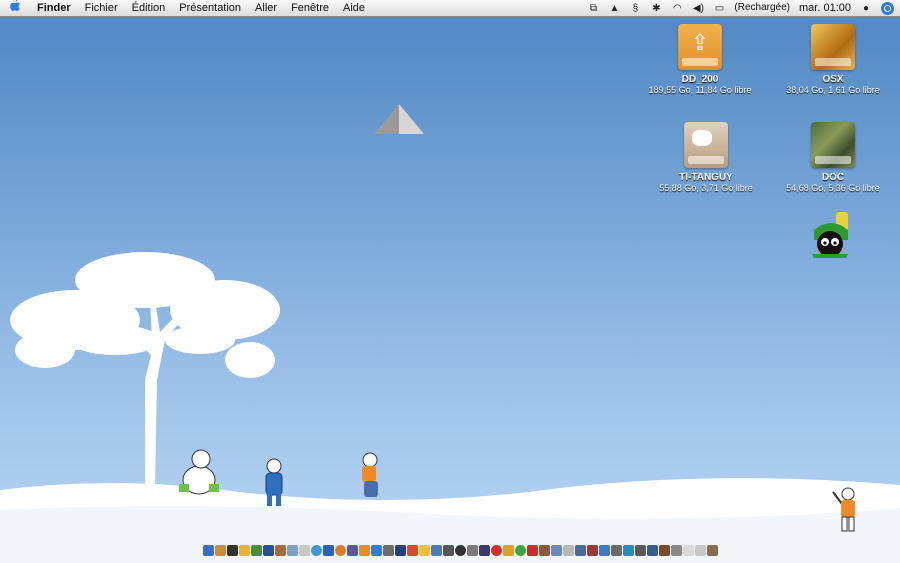  Describe the element at coordinates (700, 90) in the screenshot. I see `drive-info: 189,55 Go, 11,84 Go libre` at that location.